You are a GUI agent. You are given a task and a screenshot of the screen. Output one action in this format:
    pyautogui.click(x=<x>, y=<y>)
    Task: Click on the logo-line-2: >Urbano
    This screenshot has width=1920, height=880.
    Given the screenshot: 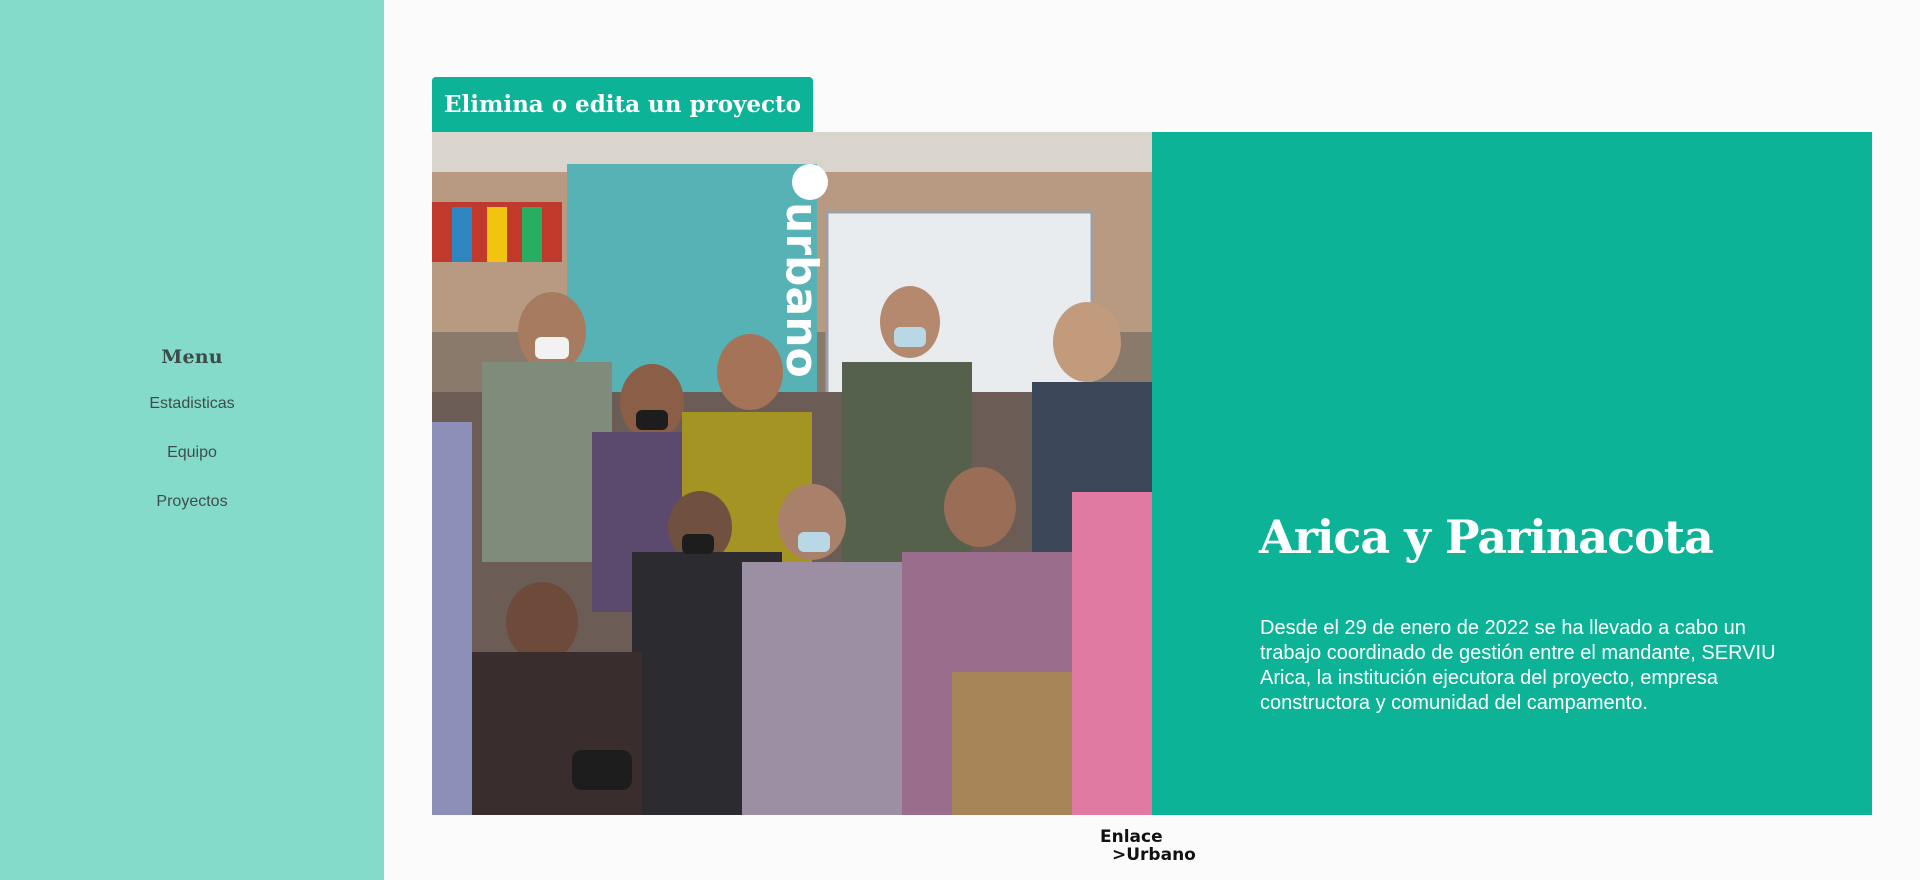 What is the action you would take?
    pyautogui.click(x=1154, y=855)
    